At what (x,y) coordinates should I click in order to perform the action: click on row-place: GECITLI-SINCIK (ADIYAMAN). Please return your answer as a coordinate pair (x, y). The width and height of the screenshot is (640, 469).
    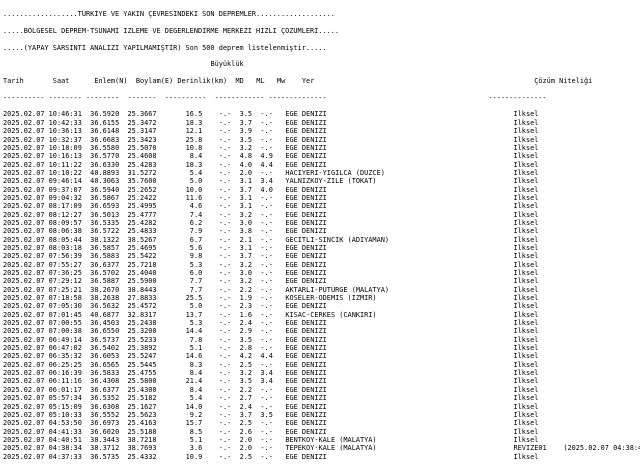
    Looking at the image, I should click on (337, 239).